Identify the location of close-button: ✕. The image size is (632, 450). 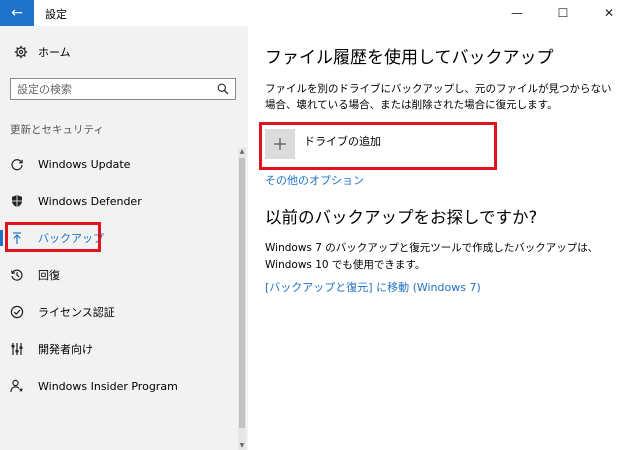
(609, 13).